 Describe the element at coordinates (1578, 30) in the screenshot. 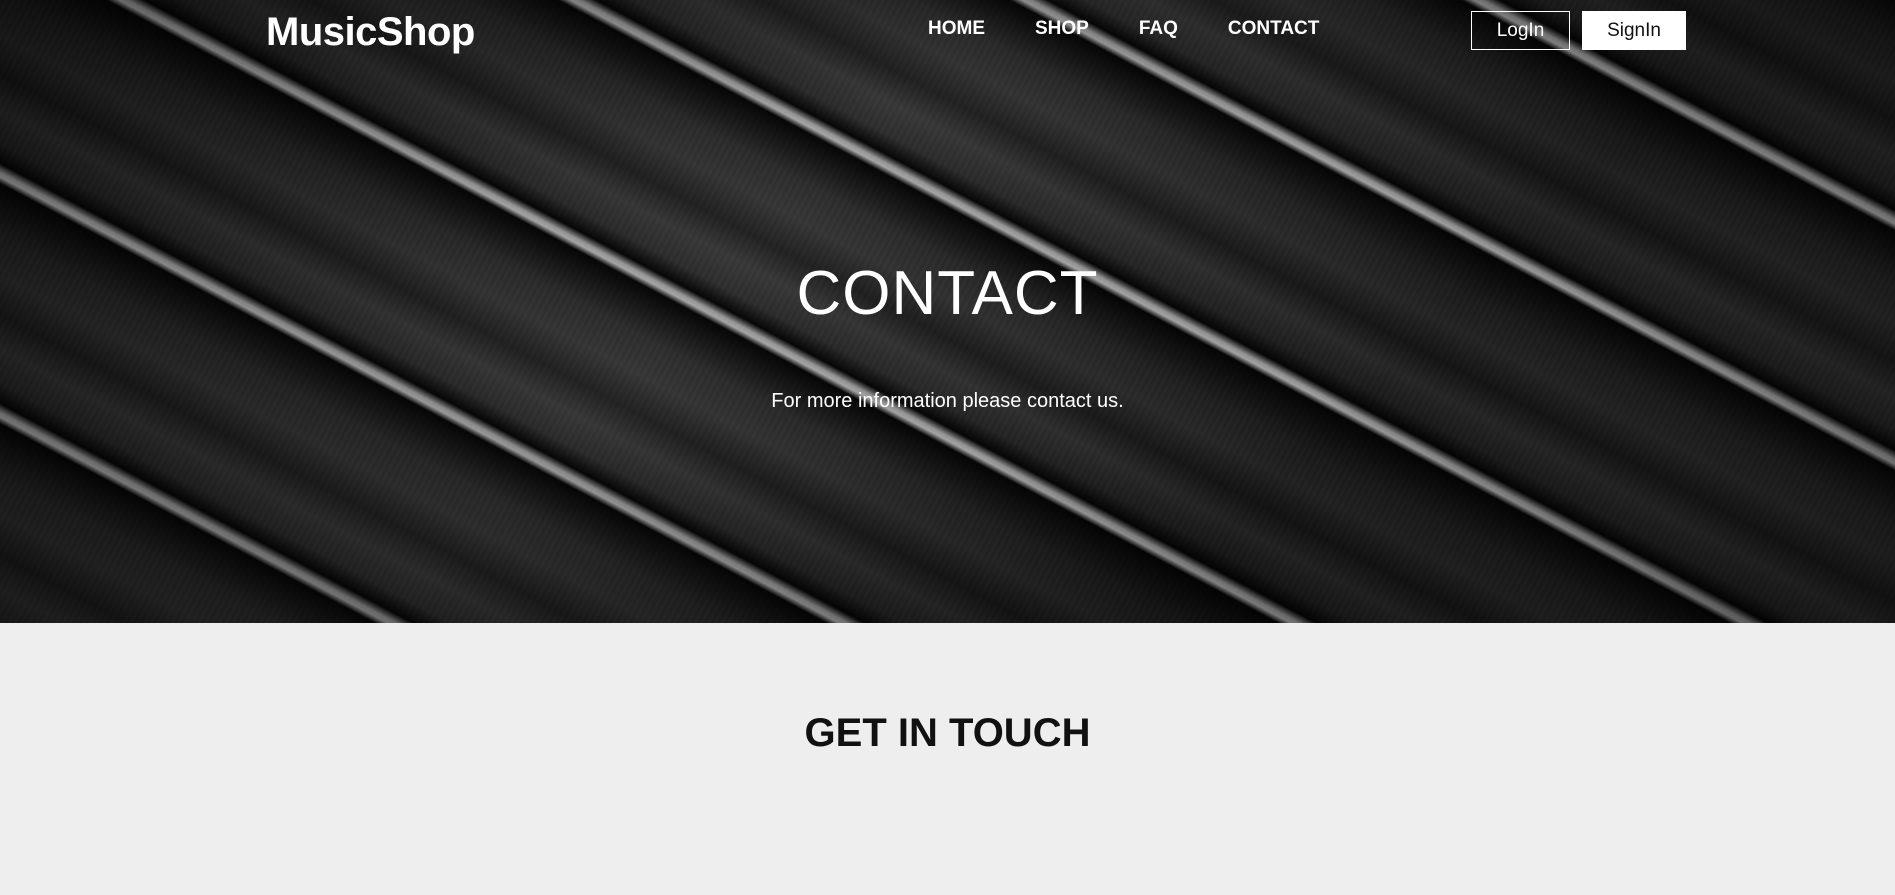

I see `auth-buttons: LogIn SignIn` at that location.